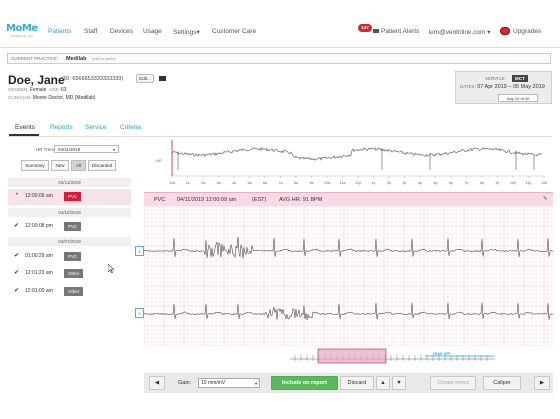 Image resolution: width=560 pixels, height=419 pixels. I want to click on patient-demographics: GENDER: Female AGE: 63, so click(37, 90).